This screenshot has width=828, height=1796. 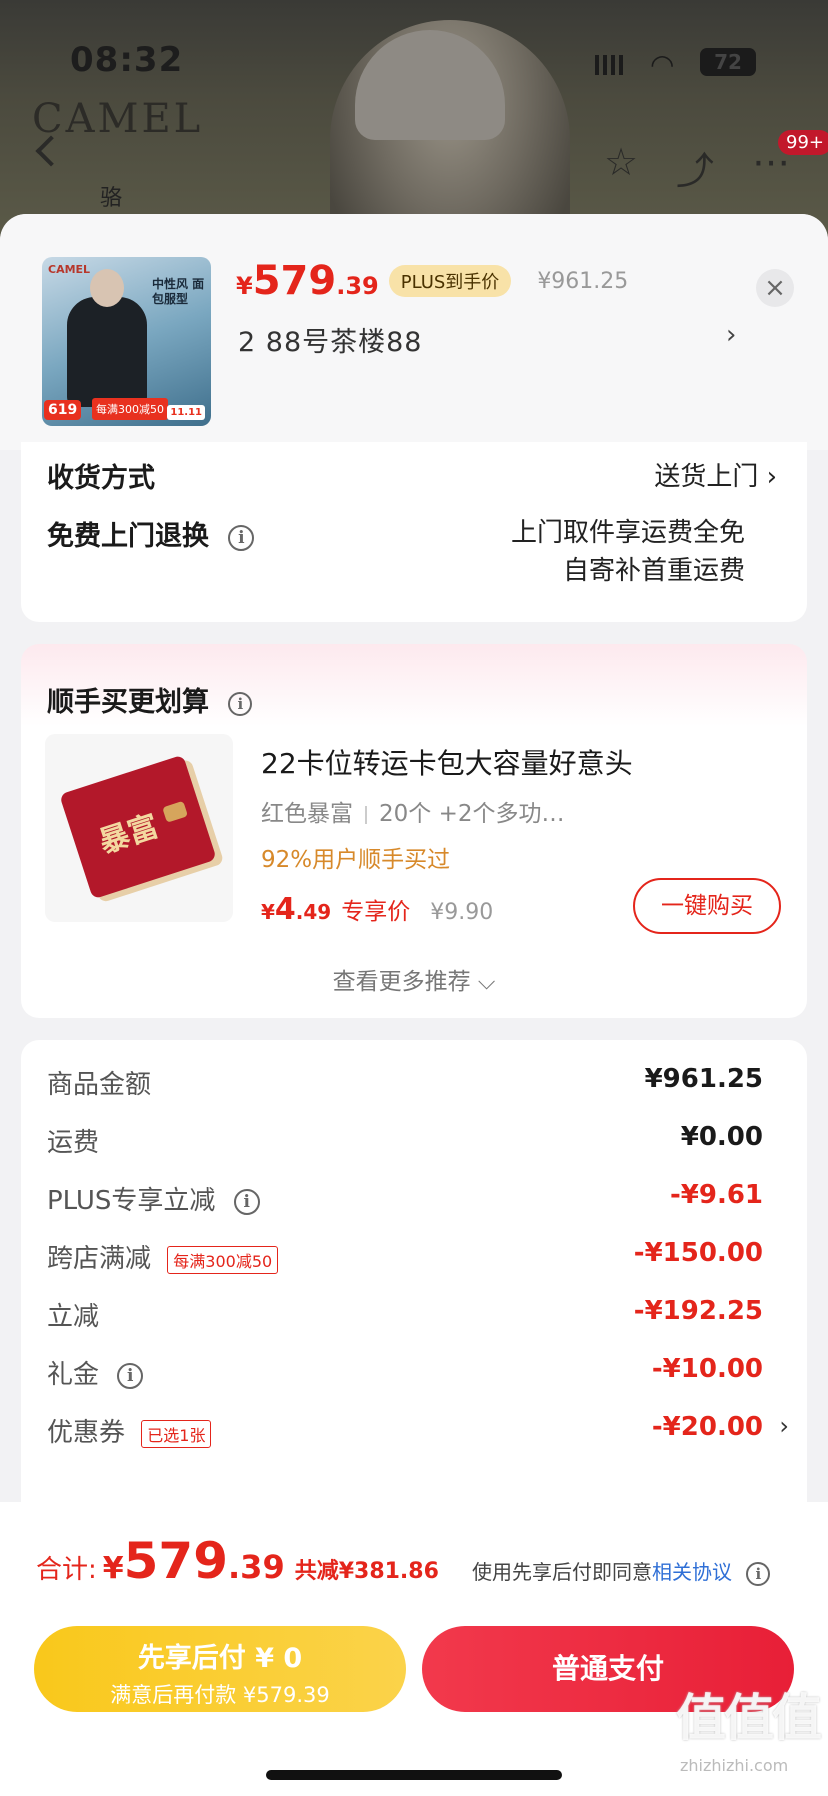 I want to click on free-return-value: 上门取件享运费全免 自寄补首重运费, so click(x=628, y=552).